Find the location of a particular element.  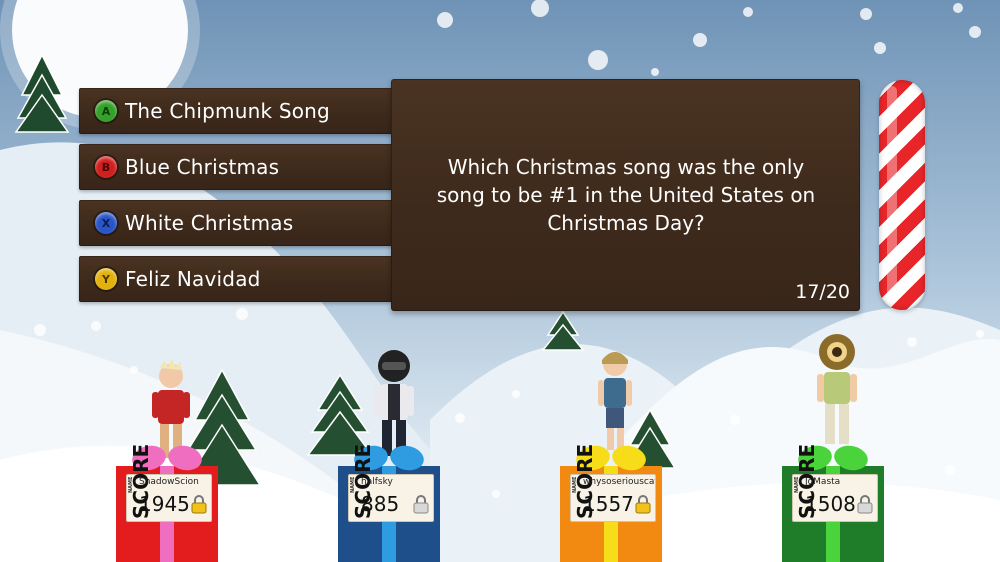

score-card: NAME SCORE halfsky 885 is located at coordinates (391, 483).